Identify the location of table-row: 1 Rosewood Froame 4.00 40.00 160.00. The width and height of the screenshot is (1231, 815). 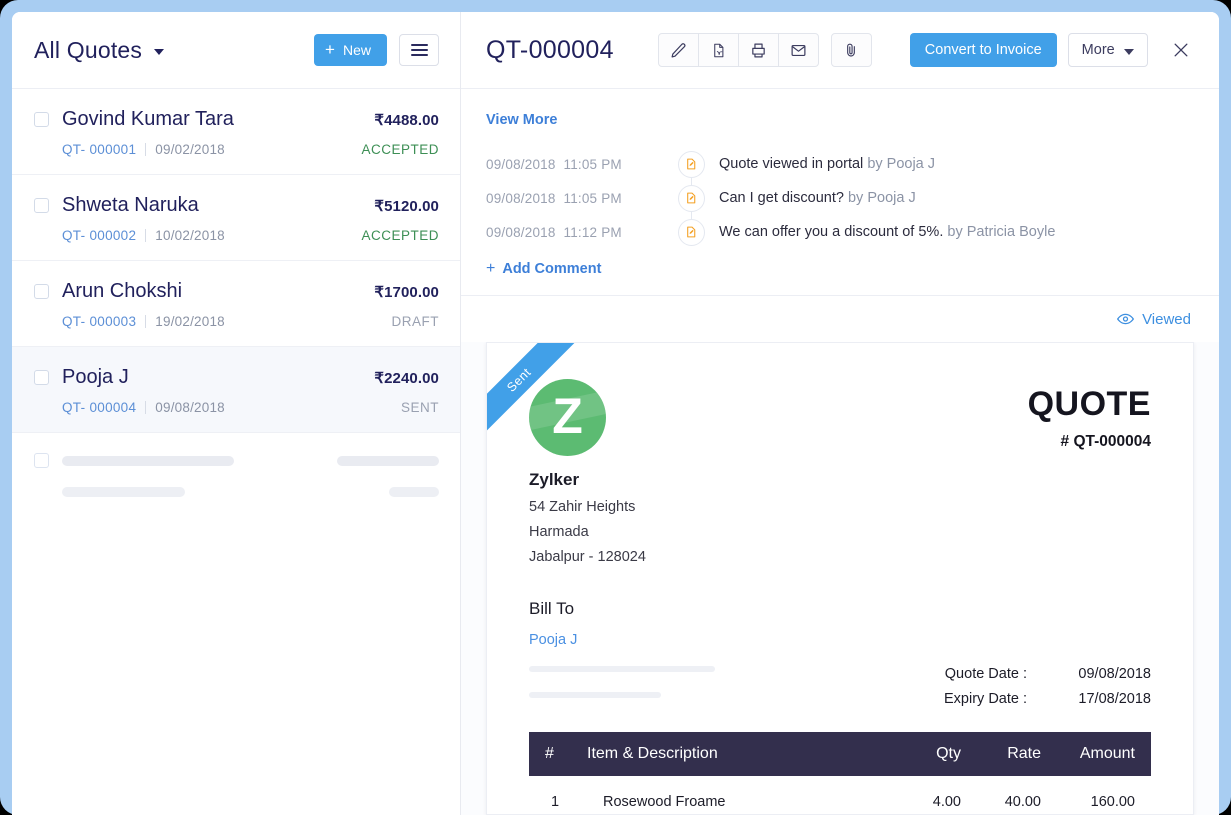
(840, 795).